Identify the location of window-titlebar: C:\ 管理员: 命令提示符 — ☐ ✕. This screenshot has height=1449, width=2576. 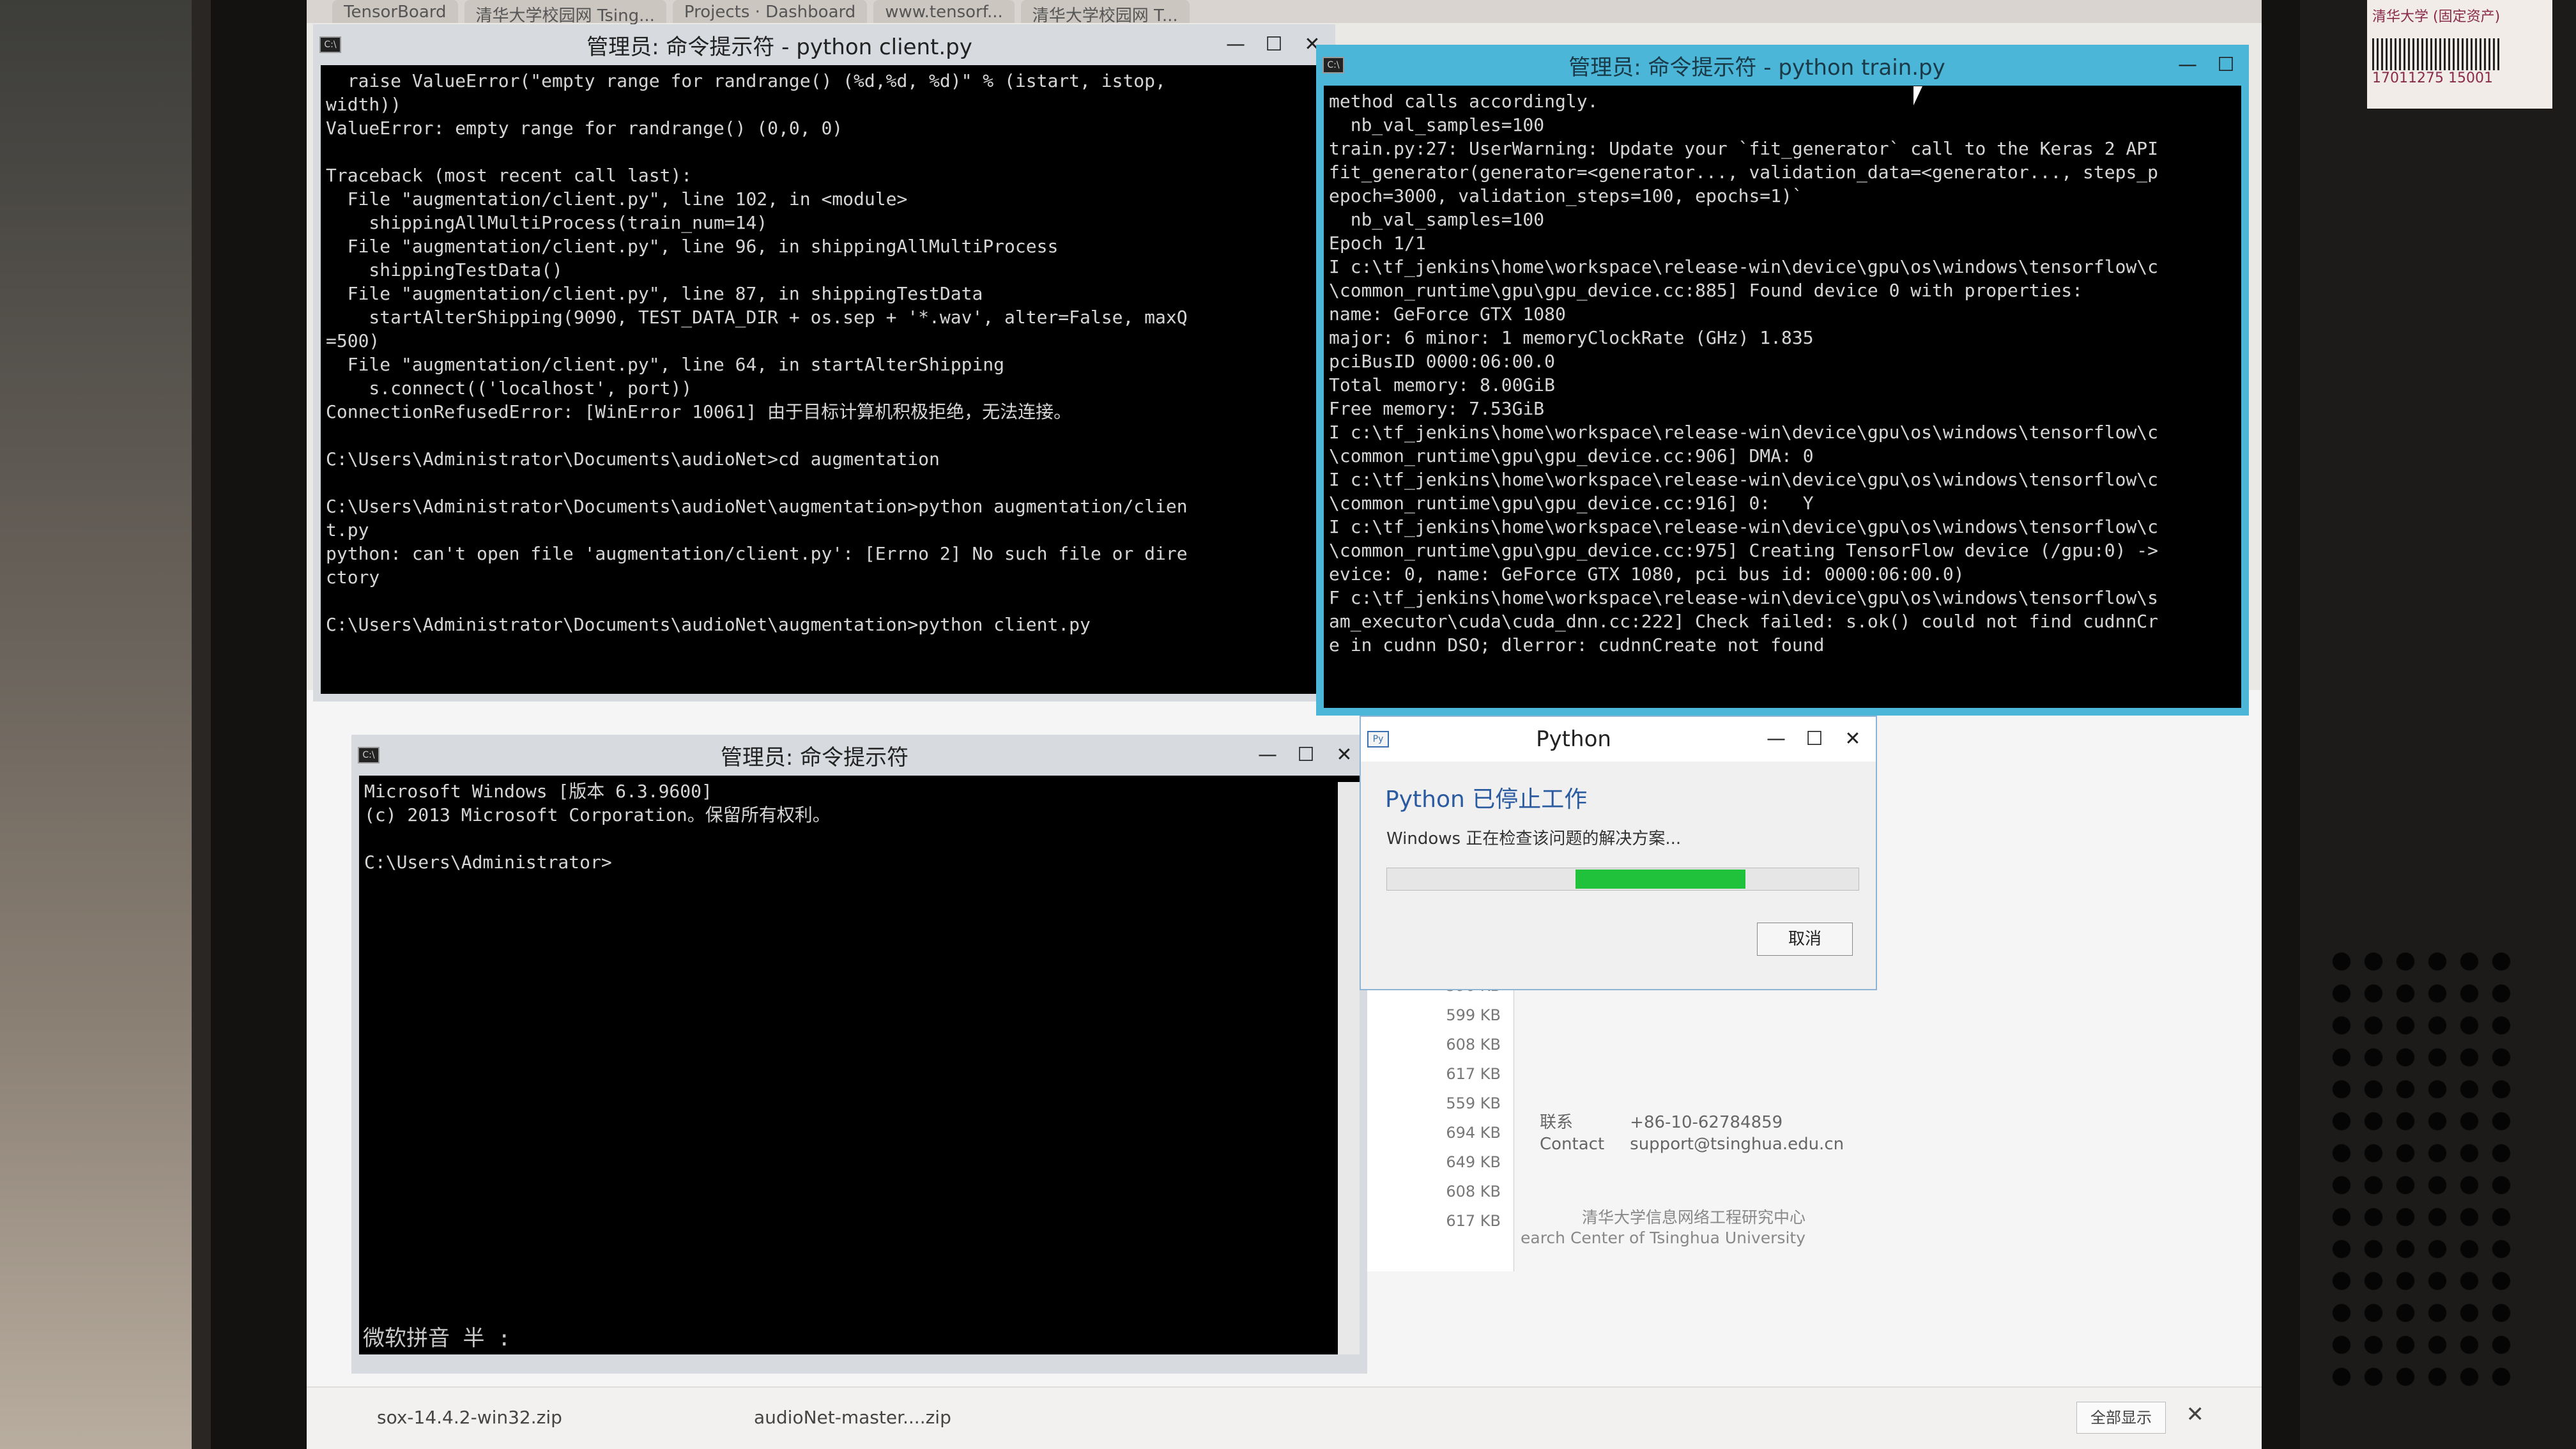
(859, 755).